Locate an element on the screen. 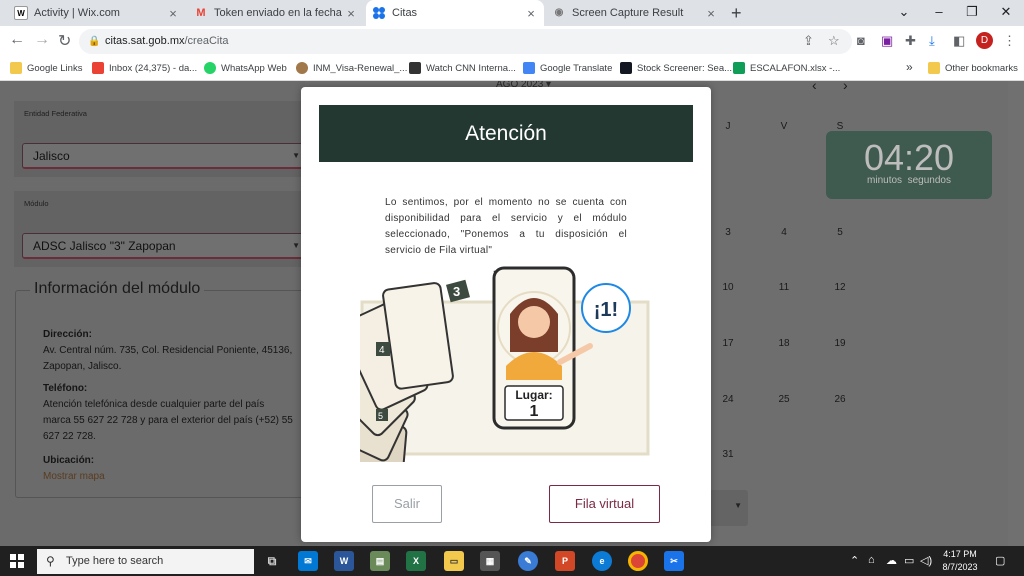 This screenshot has width=1024, height=576. calendar-day: 12 is located at coordinates (840, 287).